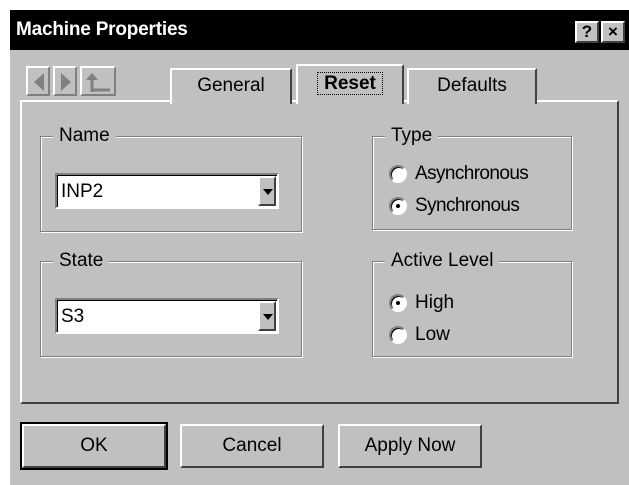 This screenshot has height=485, width=629. Describe the element at coordinates (231, 86) in the screenshot. I see `tab-general: General` at that location.